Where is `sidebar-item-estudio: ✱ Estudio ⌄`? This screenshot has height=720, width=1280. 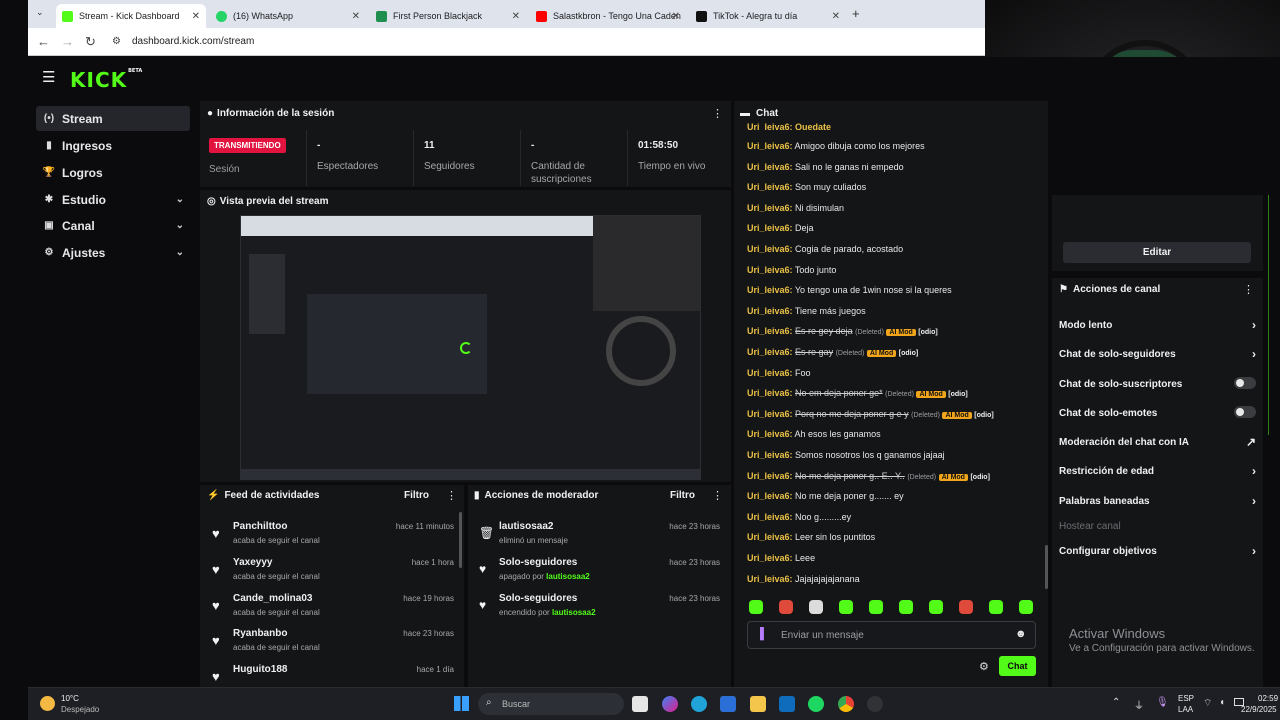
sidebar-item-estudio: ✱ Estudio ⌄ is located at coordinates (113, 199).